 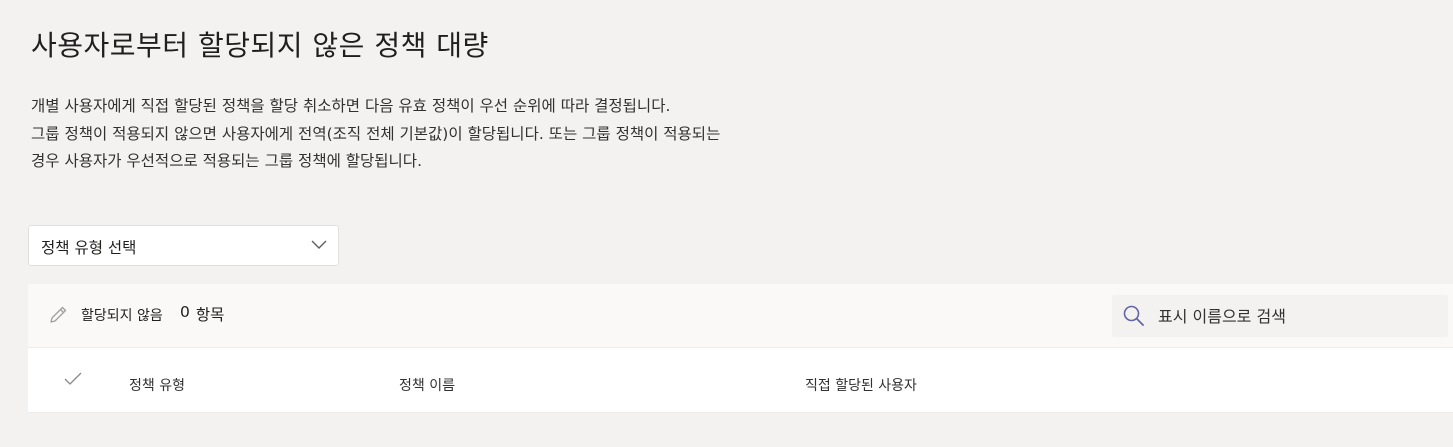 What do you see at coordinates (740, 430) in the screenshot?
I see `table-body` at bounding box center [740, 430].